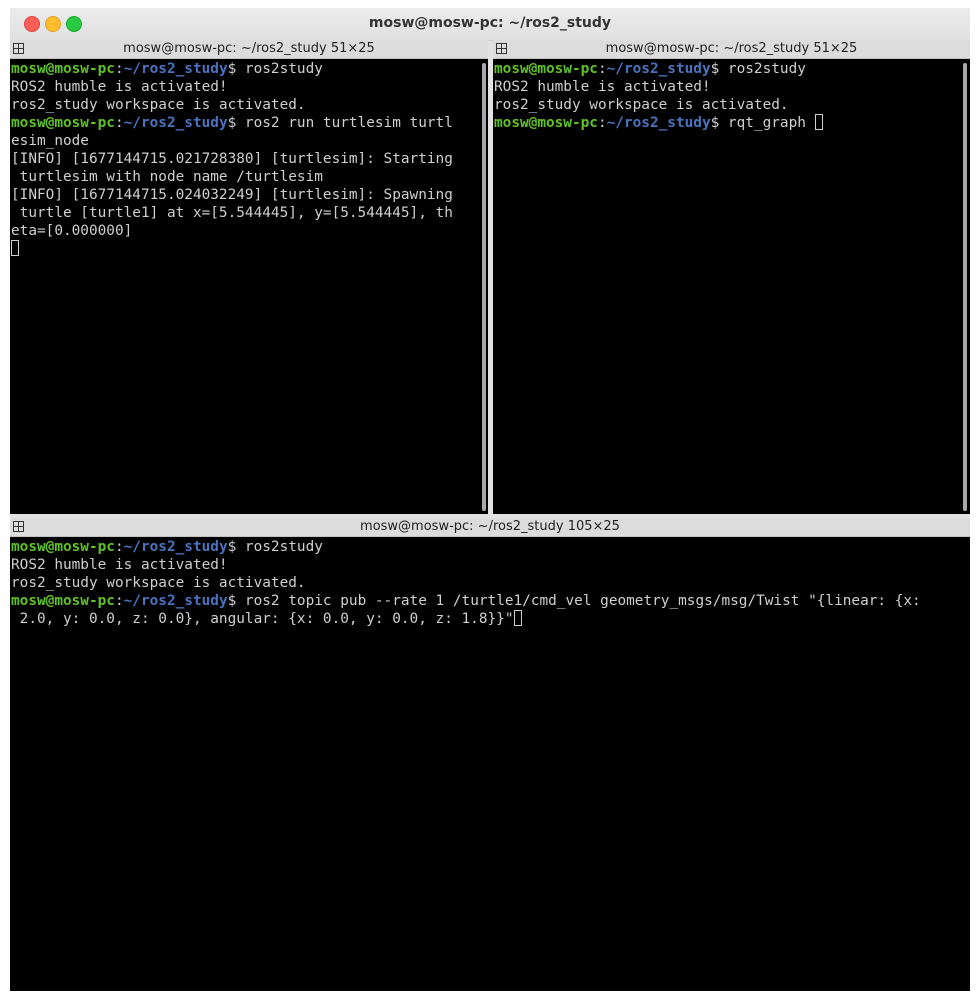 The width and height of the screenshot is (980, 1000). I want to click on window-title: mosw@mosw-pc: ~/ros2_study, so click(490, 23).